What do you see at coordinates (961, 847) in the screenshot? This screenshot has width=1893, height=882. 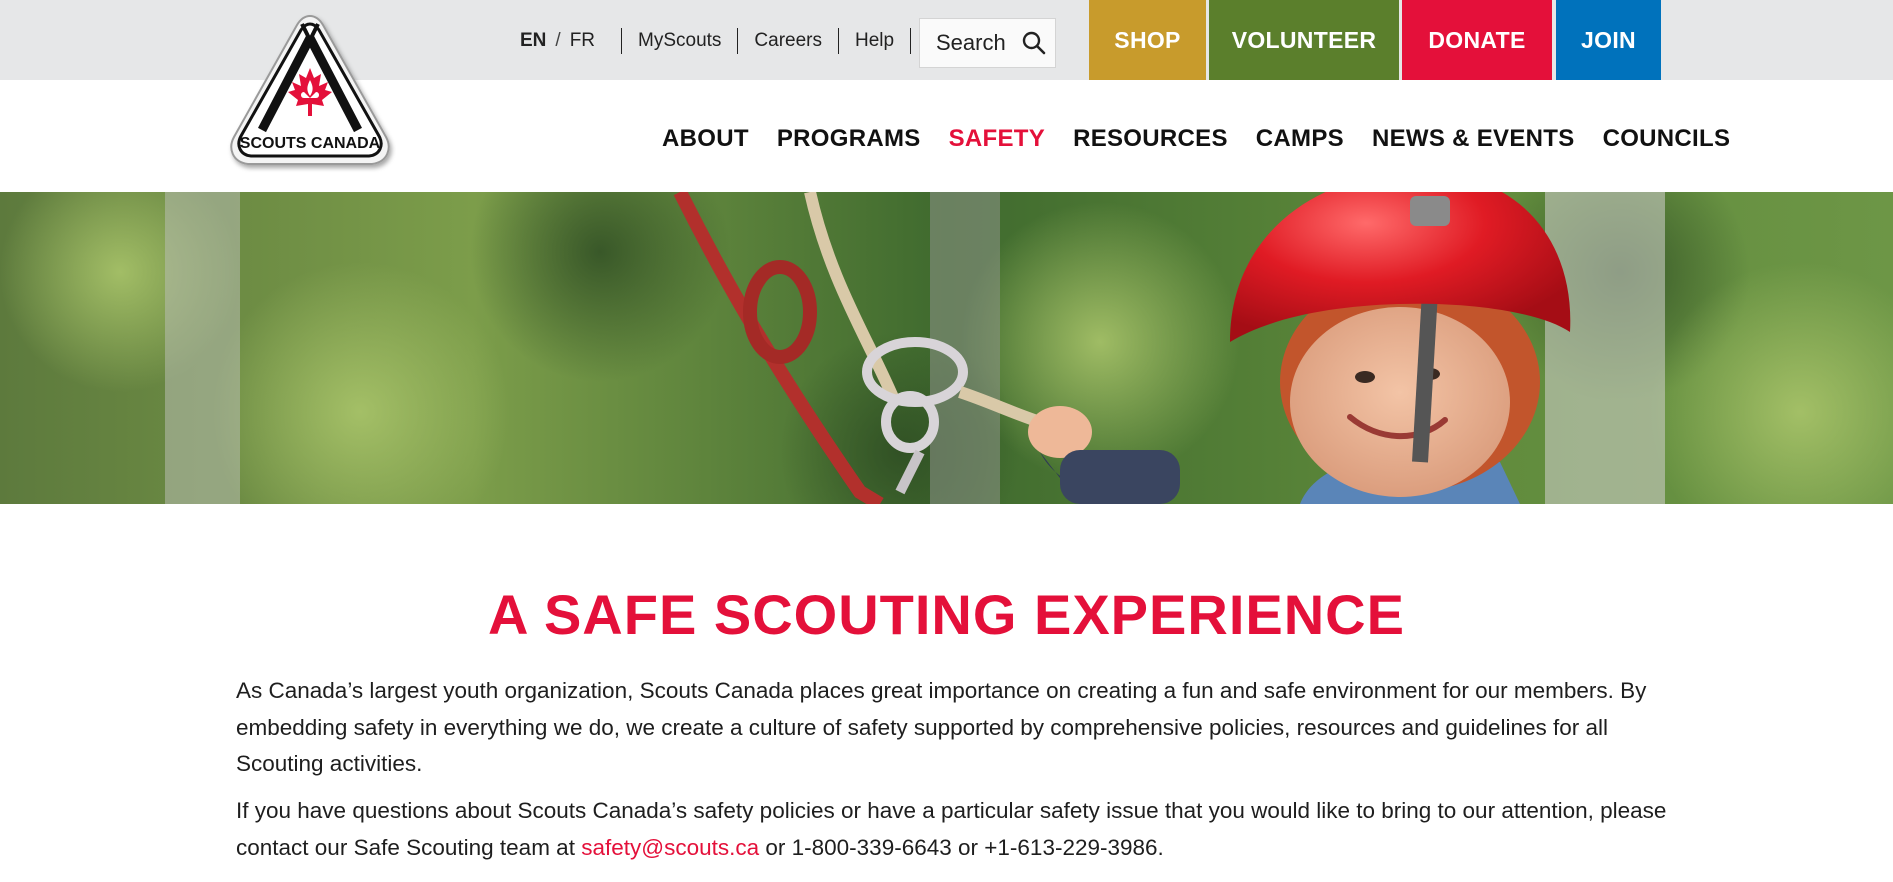 I see `contact-text-after: or 1-800-339-6643 or +1-613-229-3986.` at bounding box center [961, 847].